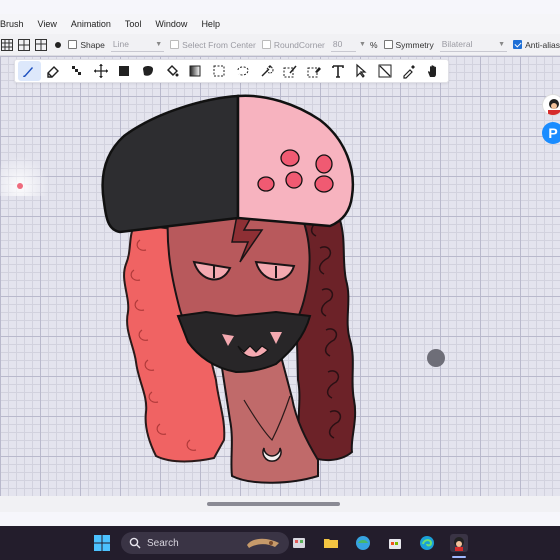 The image size is (560, 560). What do you see at coordinates (120, 44) in the screenshot?
I see `shape-type-value: Line` at bounding box center [120, 44].